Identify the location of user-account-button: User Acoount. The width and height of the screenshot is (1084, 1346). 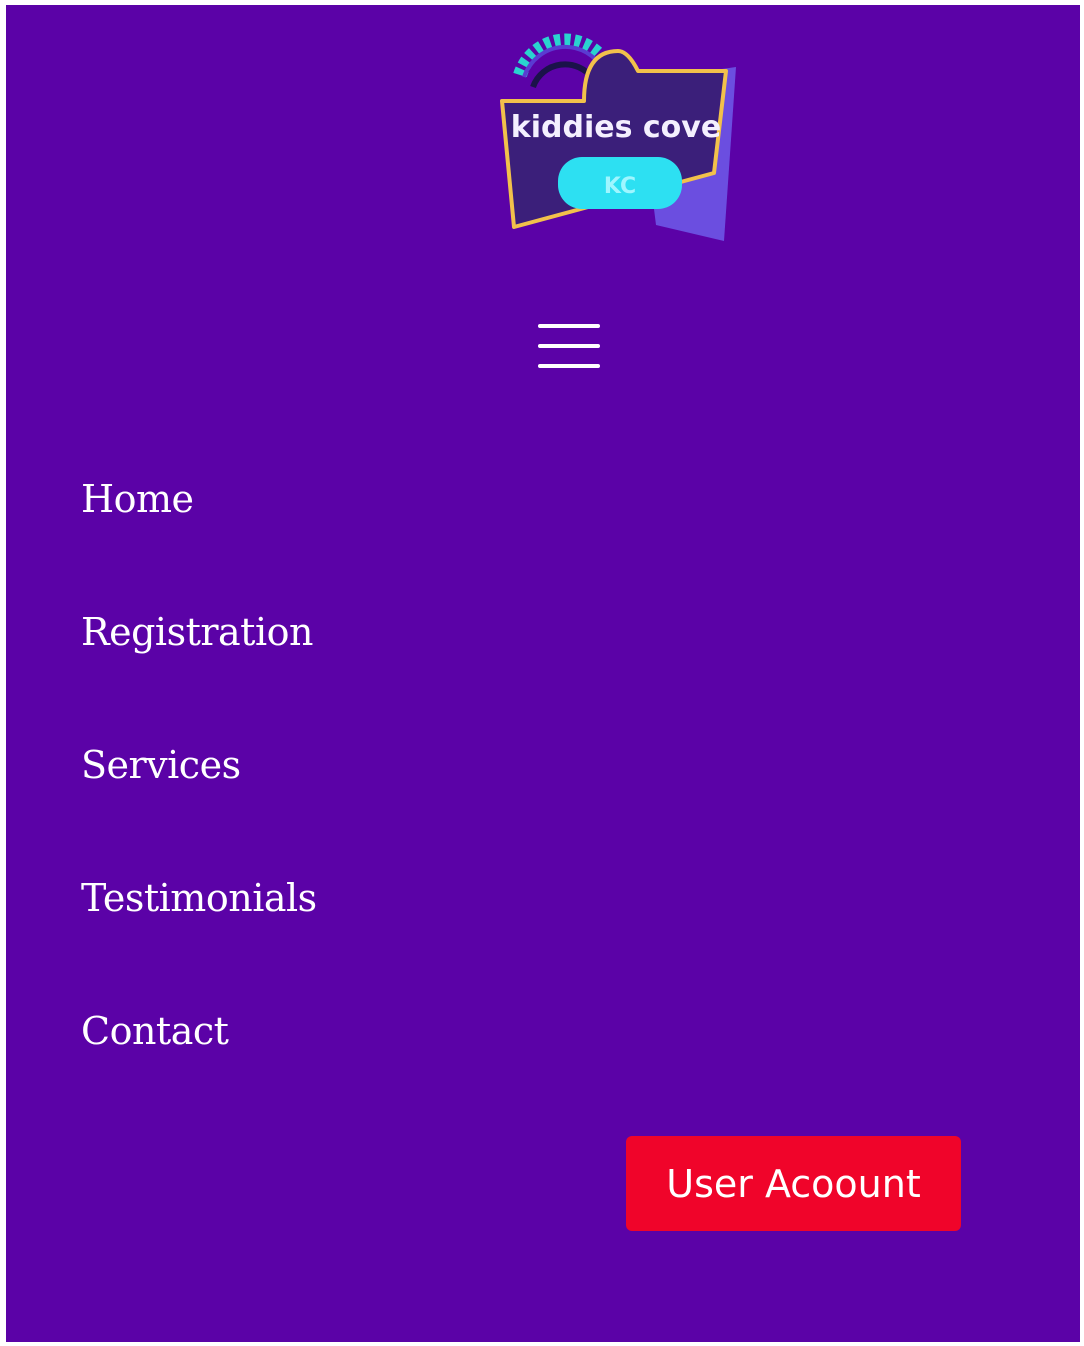
(793, 1183).